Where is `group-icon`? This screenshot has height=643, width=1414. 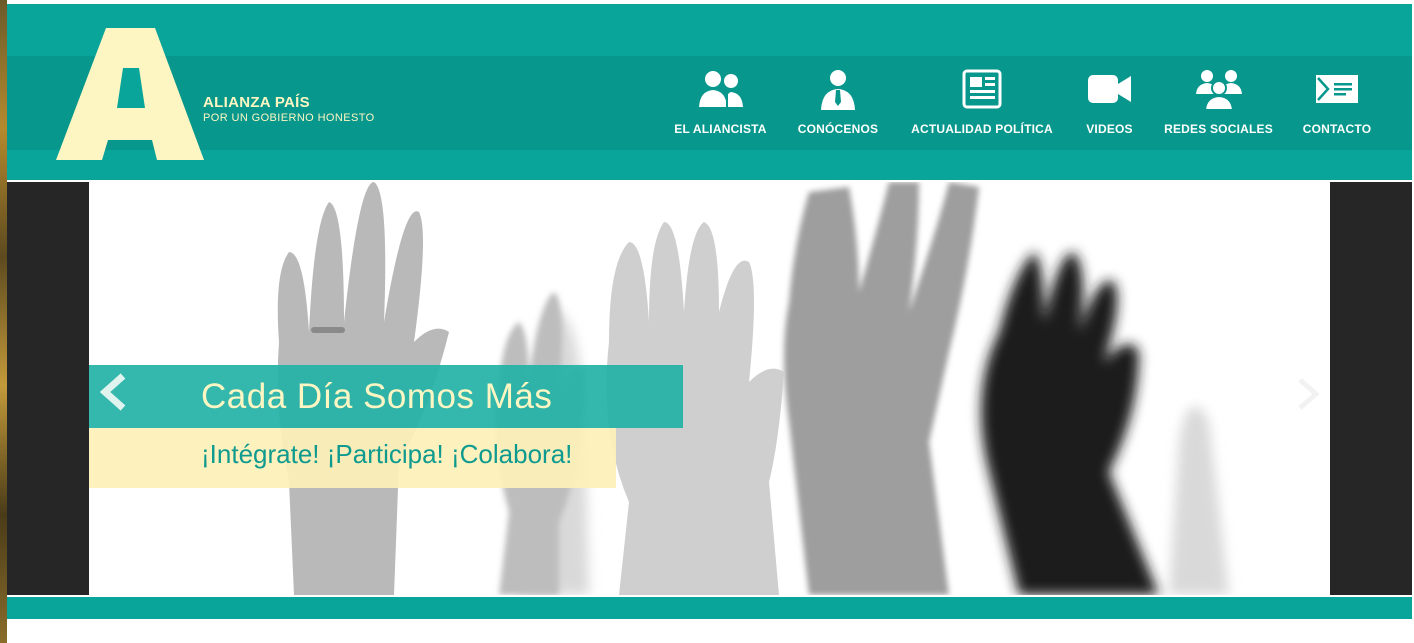 group-icon is located at coordinates (1219, 89).